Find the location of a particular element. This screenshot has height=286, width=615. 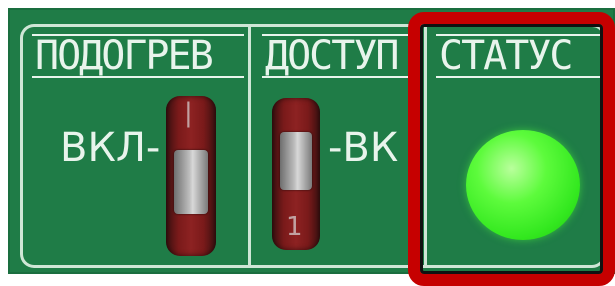

heating-switch-marker-icon: | is located at coordinates (188, 113).